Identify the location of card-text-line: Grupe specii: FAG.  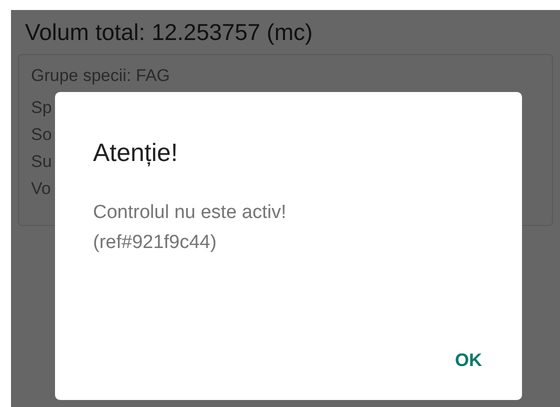
(100, 76).